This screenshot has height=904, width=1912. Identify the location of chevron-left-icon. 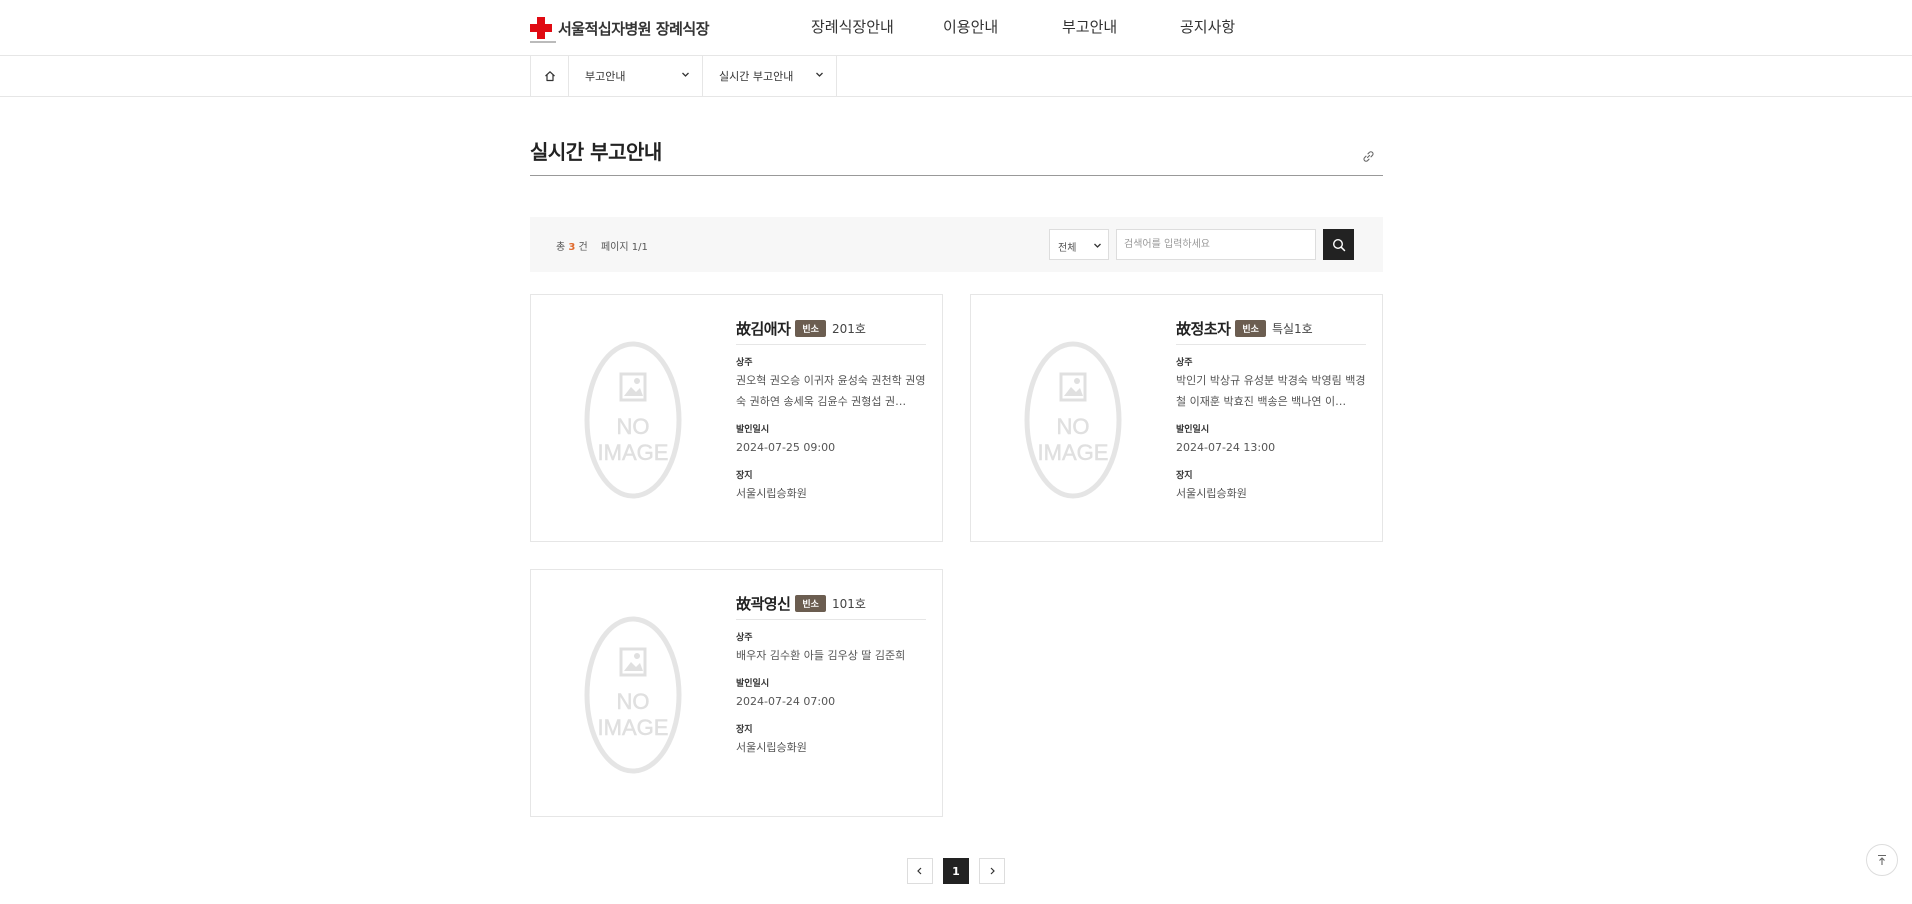
(919, 871).